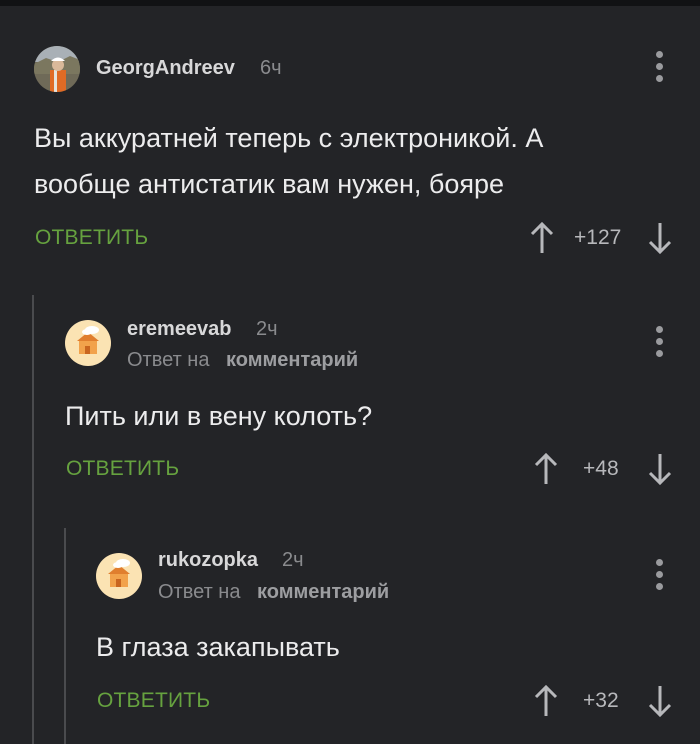 The image size is (700, 744). Describe the element at coordinates (350, 3) in the screenshot. I see `top-bar` at that location.